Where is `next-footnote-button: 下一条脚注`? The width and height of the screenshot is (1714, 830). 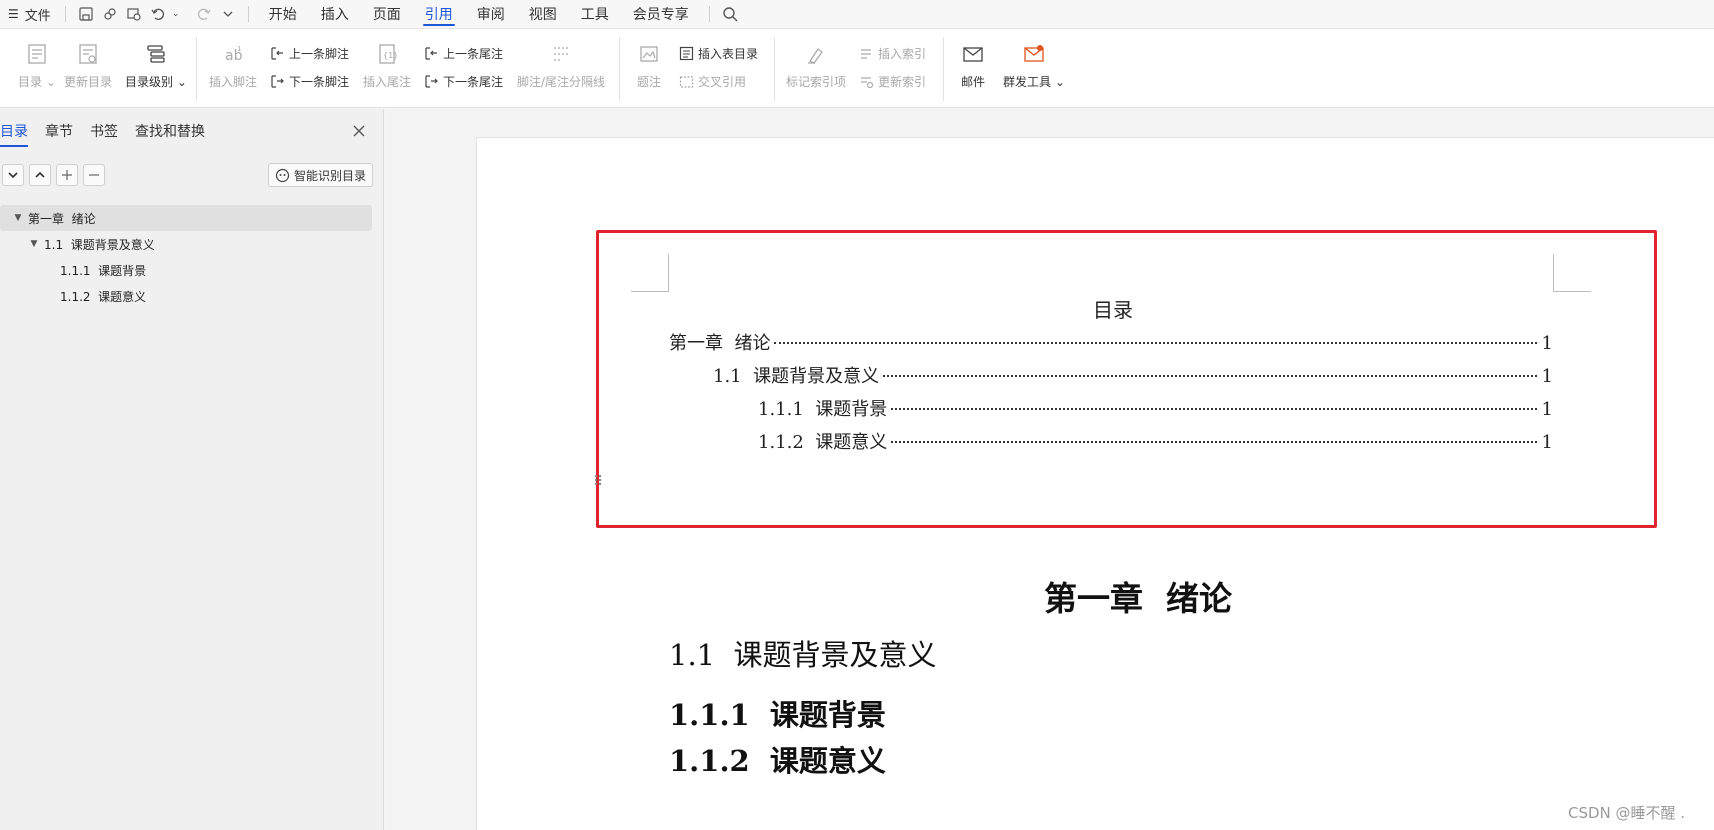
next-footnote-button: 下一条脚注 is located at coordinates (309, 81).